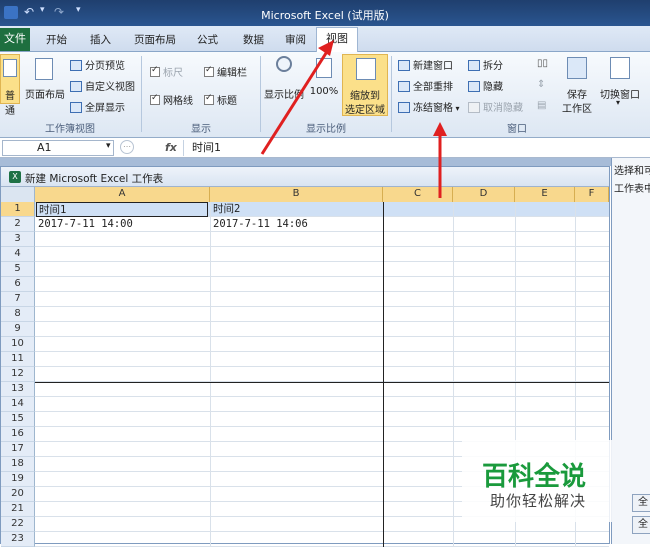 The height and width of the screenshot is (547, 650). I want to click on arrow-to-view-tab, so click(297, 97).